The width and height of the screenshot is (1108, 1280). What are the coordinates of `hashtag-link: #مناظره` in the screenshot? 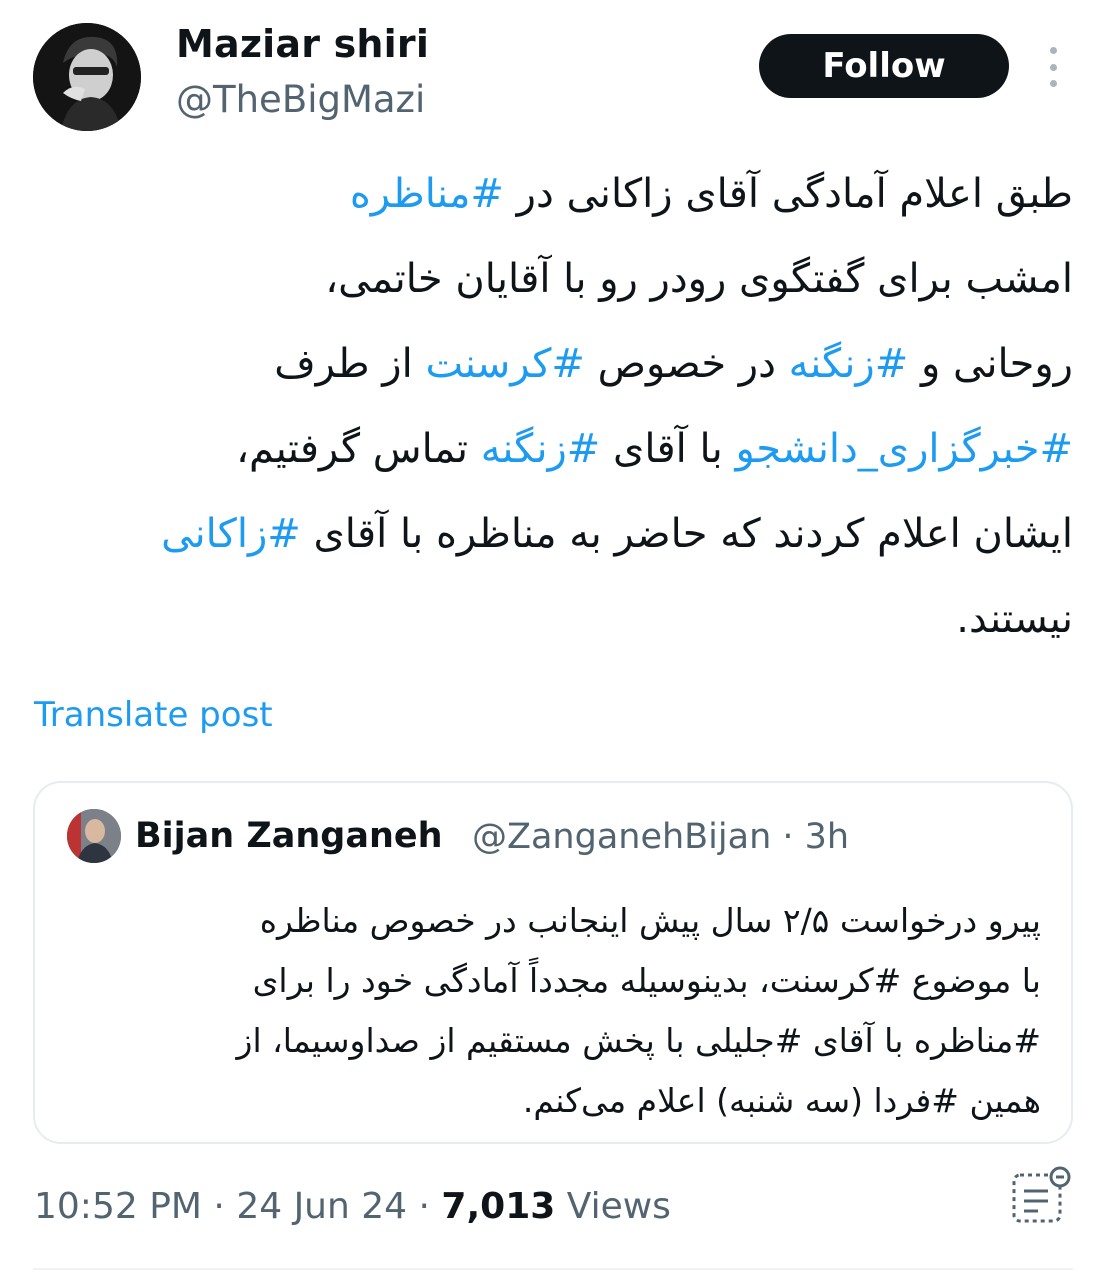 It's located at (427, 194).